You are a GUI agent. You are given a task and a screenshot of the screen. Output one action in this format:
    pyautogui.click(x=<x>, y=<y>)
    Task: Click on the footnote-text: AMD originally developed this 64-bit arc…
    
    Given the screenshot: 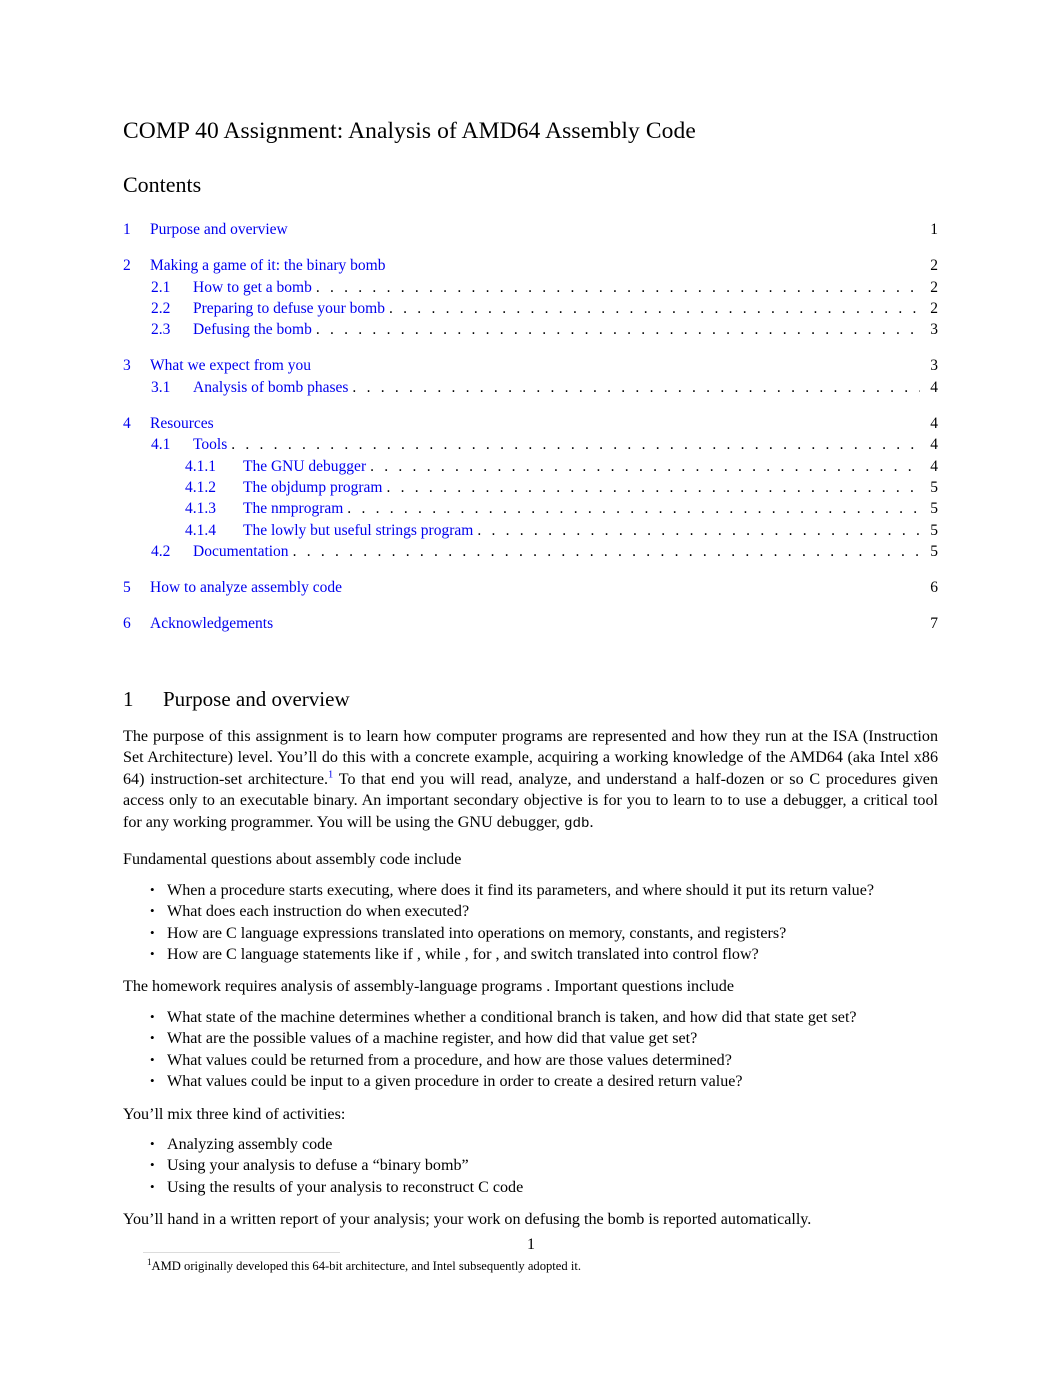 What is the action you would take?
    pyautogui.click(x=366, y=1265)
    